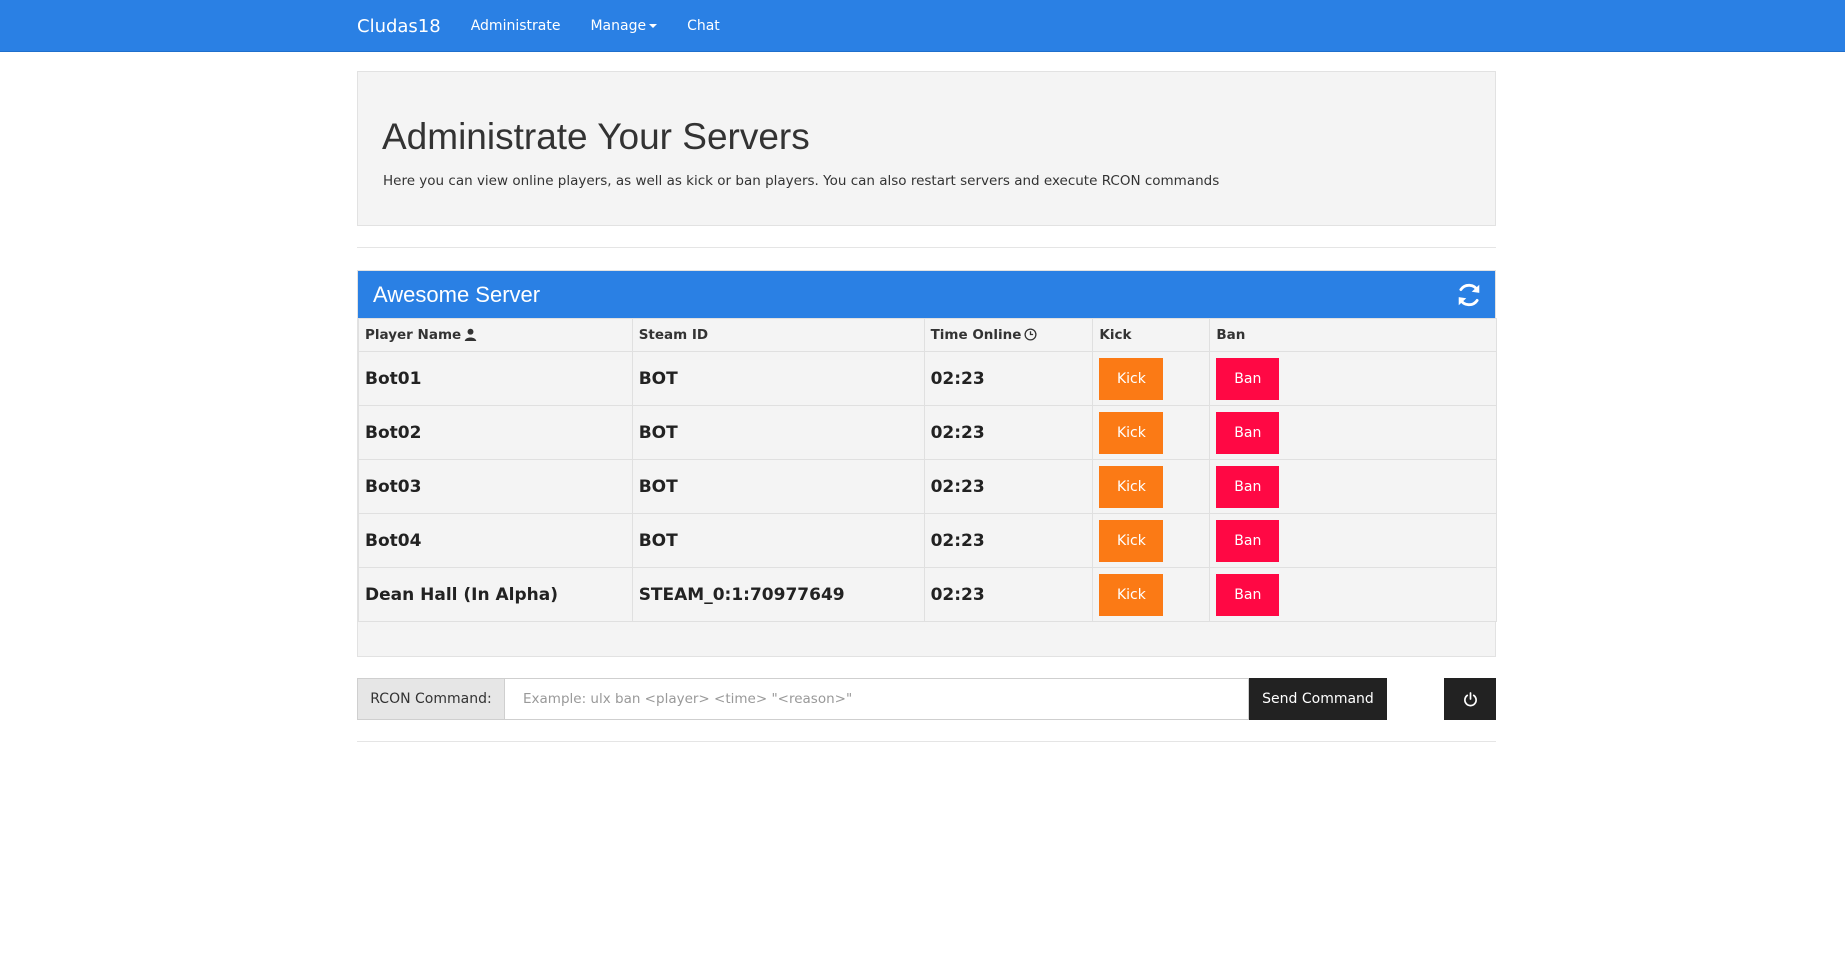 This screenshot has height=954, width=1845. I want to click on nav-link-label: Manage, so click(618, 26).